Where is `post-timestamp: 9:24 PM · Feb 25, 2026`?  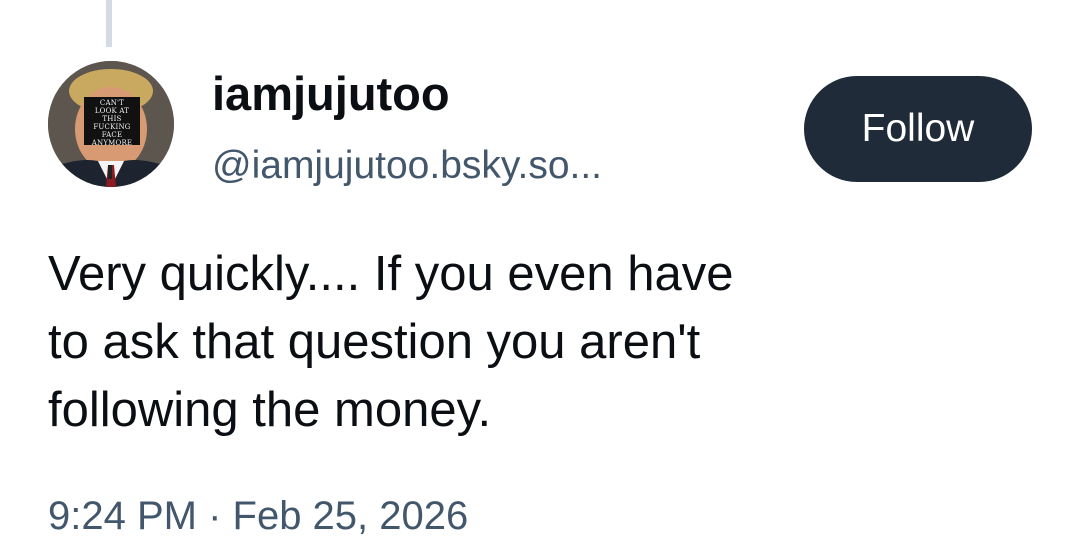
post-timestamp: 9:24 PM · Feb 25, 2026 is located at coordinates (258, 516).